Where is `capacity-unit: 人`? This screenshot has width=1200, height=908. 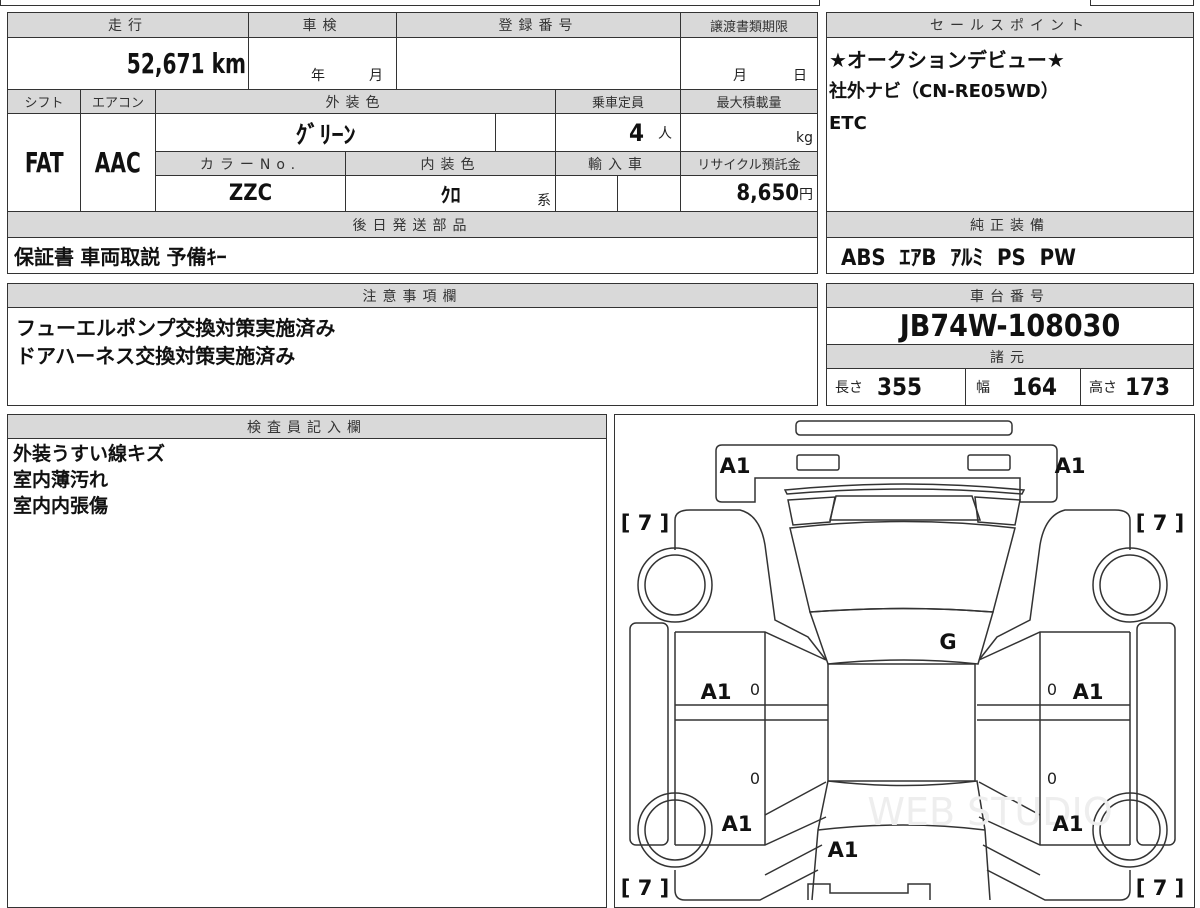 capacity-unit: 人 is located at coordinates (665, 133).